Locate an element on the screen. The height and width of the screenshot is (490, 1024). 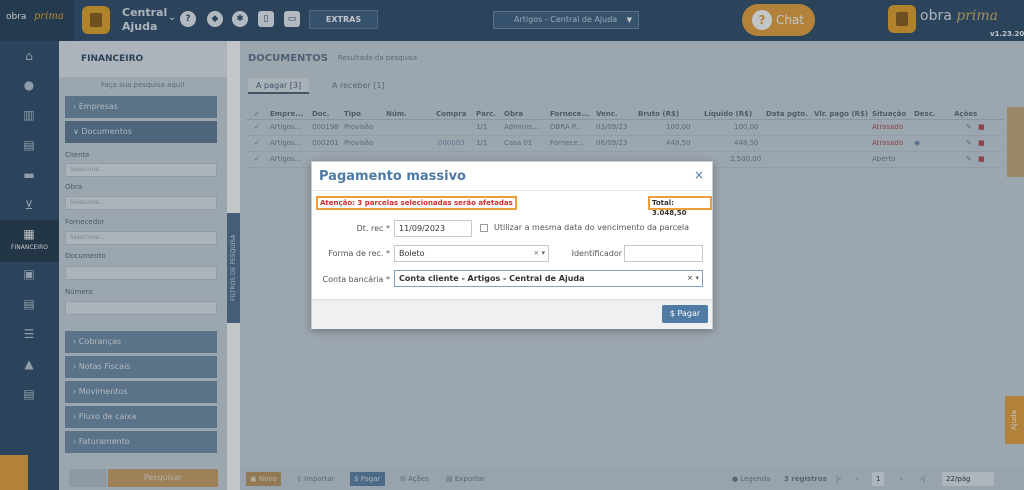
identificador-label: Identificador is located at coordinates (596, 253).